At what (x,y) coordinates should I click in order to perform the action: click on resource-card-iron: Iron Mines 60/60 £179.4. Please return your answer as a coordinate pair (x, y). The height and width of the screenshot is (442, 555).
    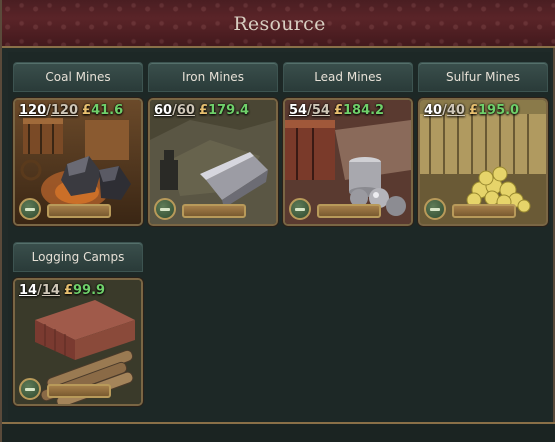
    Looking at the image, I should click on (213, 144).